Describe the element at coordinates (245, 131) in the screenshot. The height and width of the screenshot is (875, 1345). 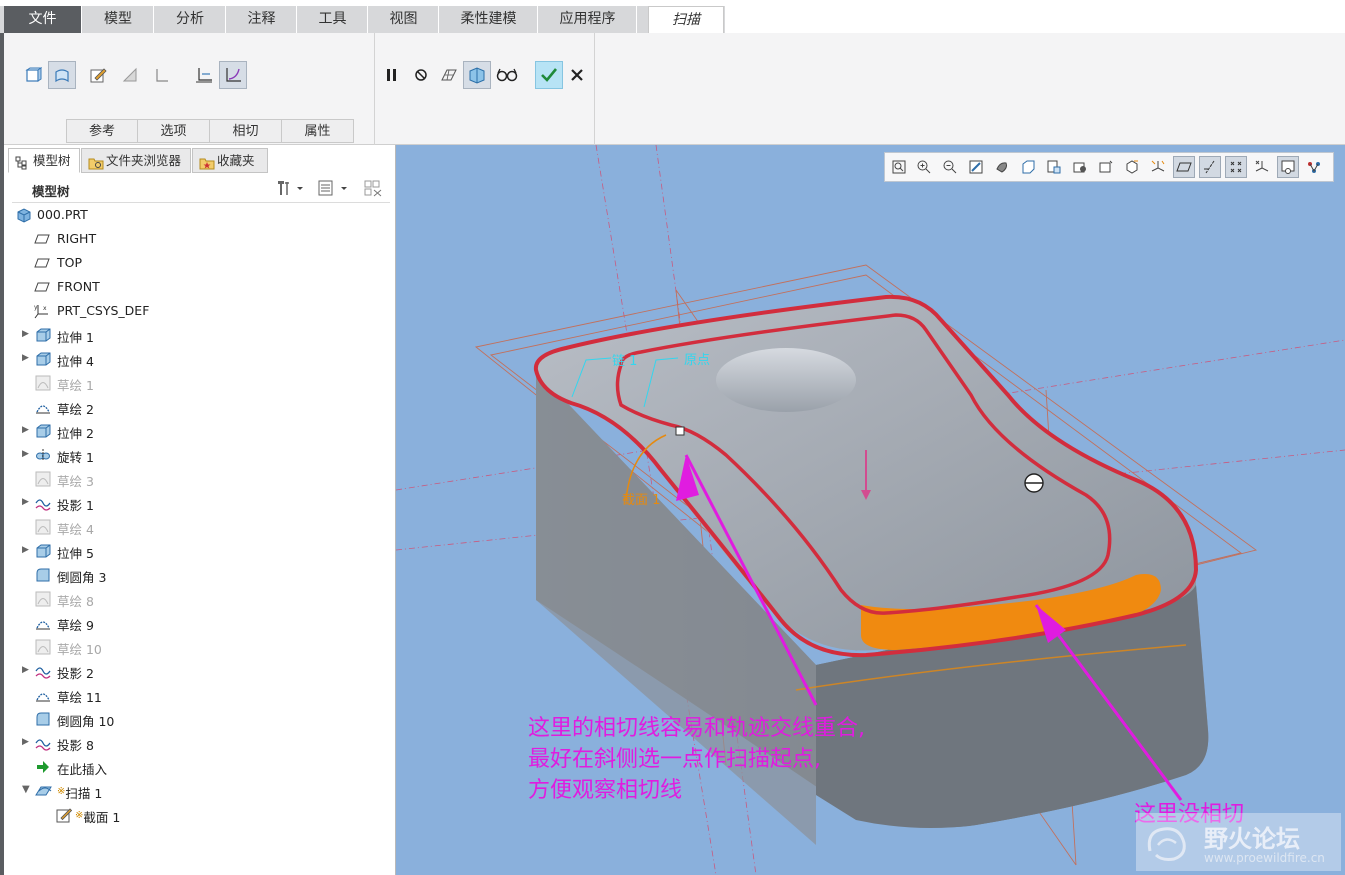
I see `subtab-tangency: 相切` at that location.